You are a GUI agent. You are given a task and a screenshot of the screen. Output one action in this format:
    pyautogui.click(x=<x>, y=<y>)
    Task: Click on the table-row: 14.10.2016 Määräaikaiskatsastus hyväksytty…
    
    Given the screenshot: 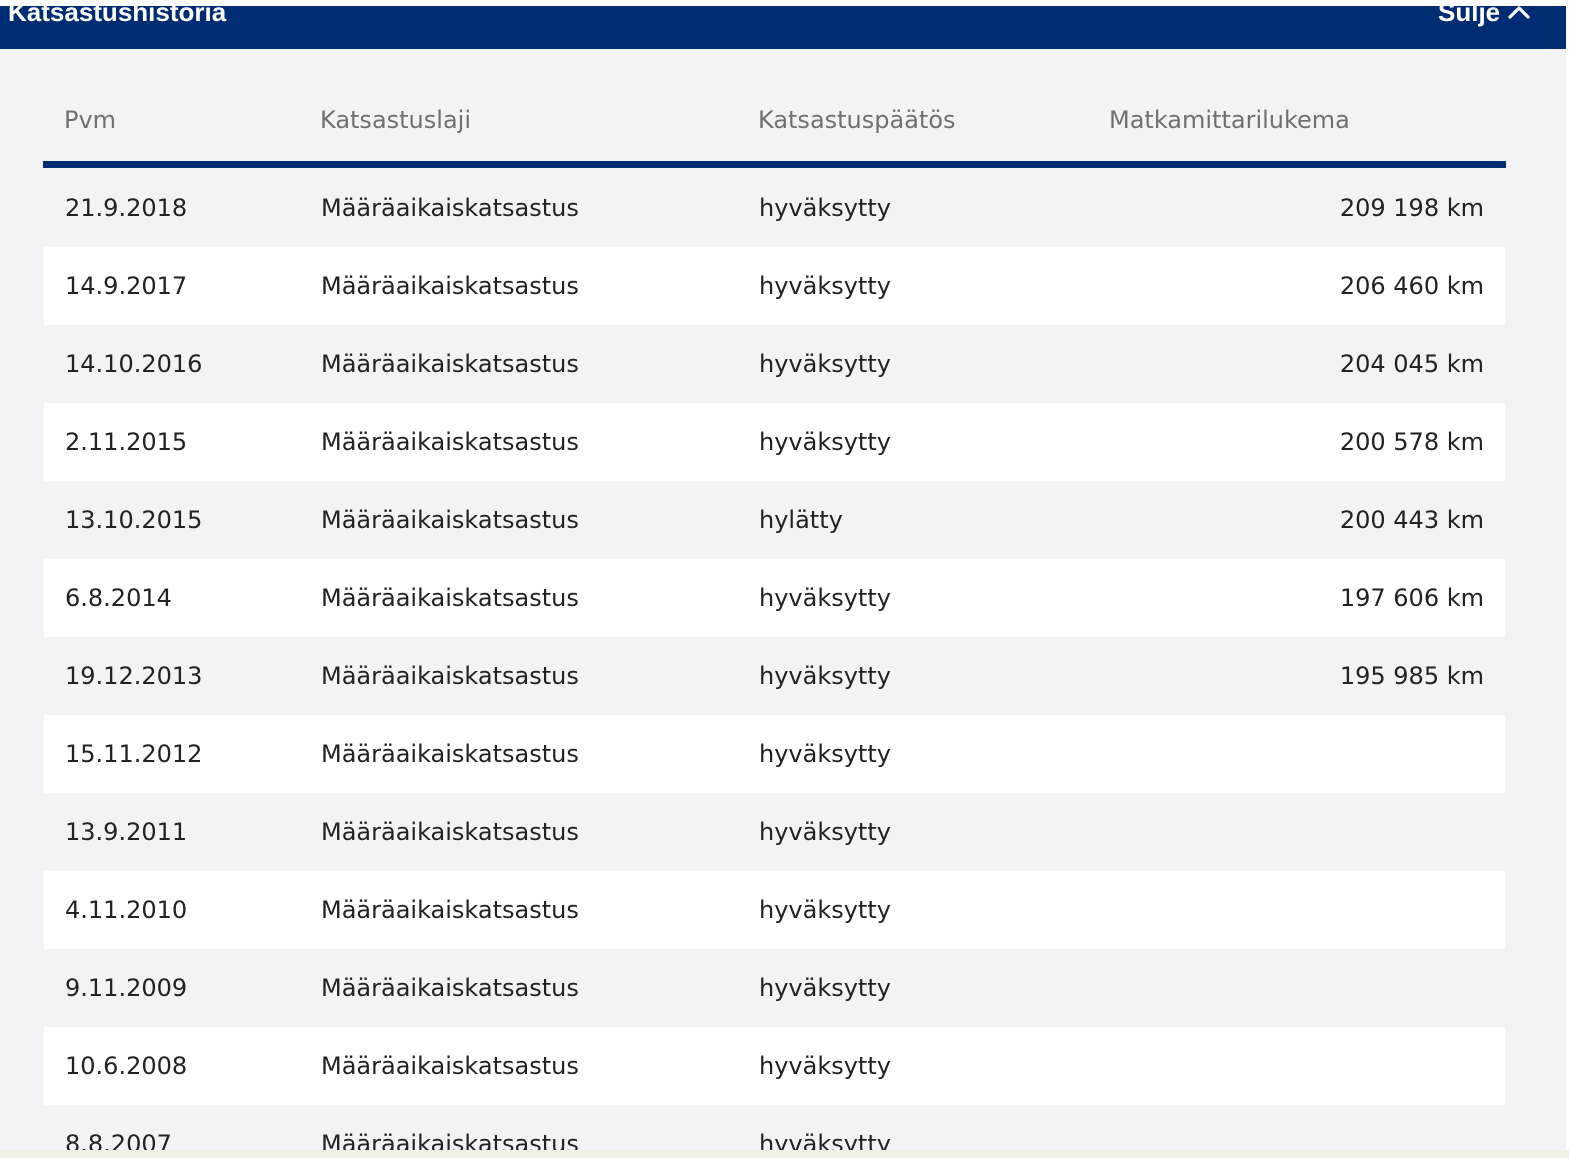 What is the action you would take?
    pyautogui.click(x=774, y=364)
    